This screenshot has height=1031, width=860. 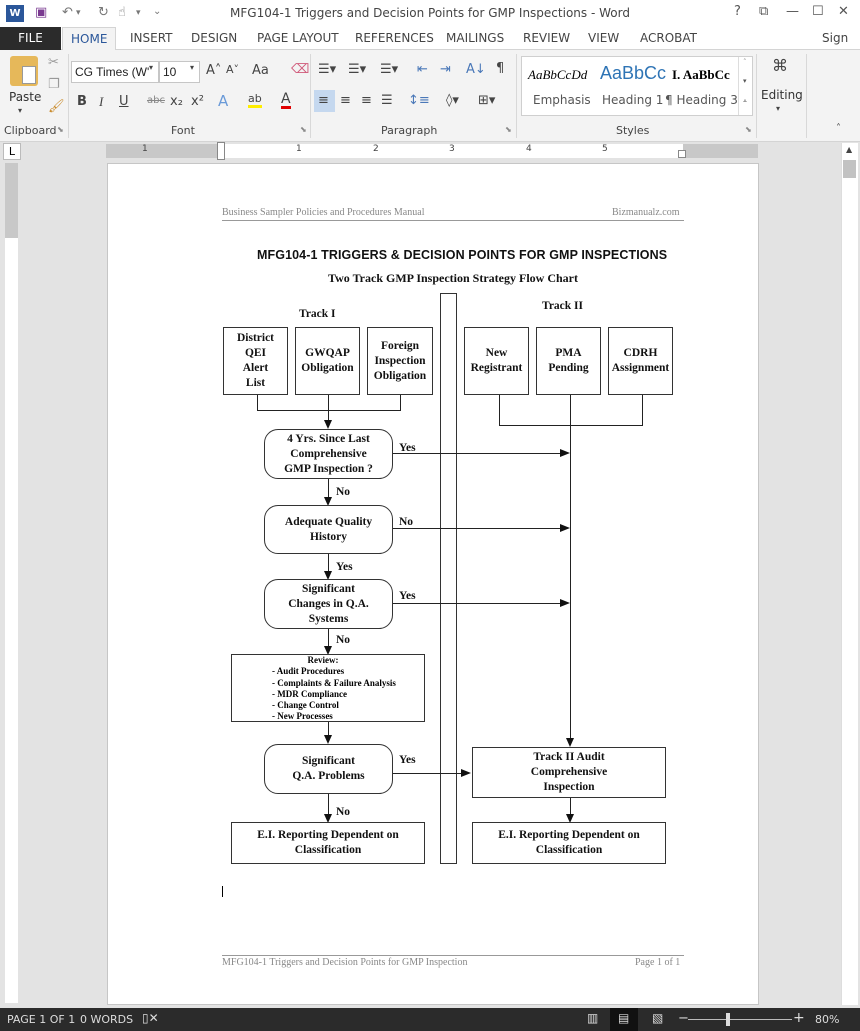 What do you see at coordinates (849, 574) in the screenshot?
I see `vertical-scrollbar: ▲` at bounding box center [849, 574].